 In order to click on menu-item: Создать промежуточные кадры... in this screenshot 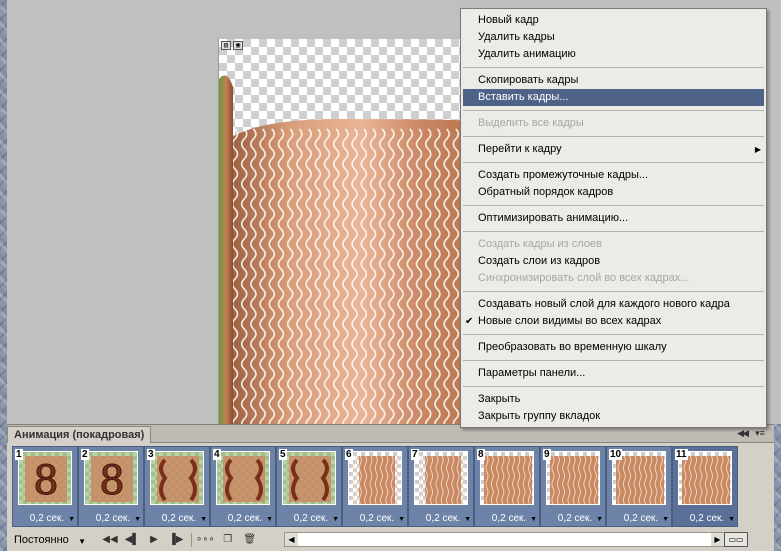, I will do `click(613, 175)`.